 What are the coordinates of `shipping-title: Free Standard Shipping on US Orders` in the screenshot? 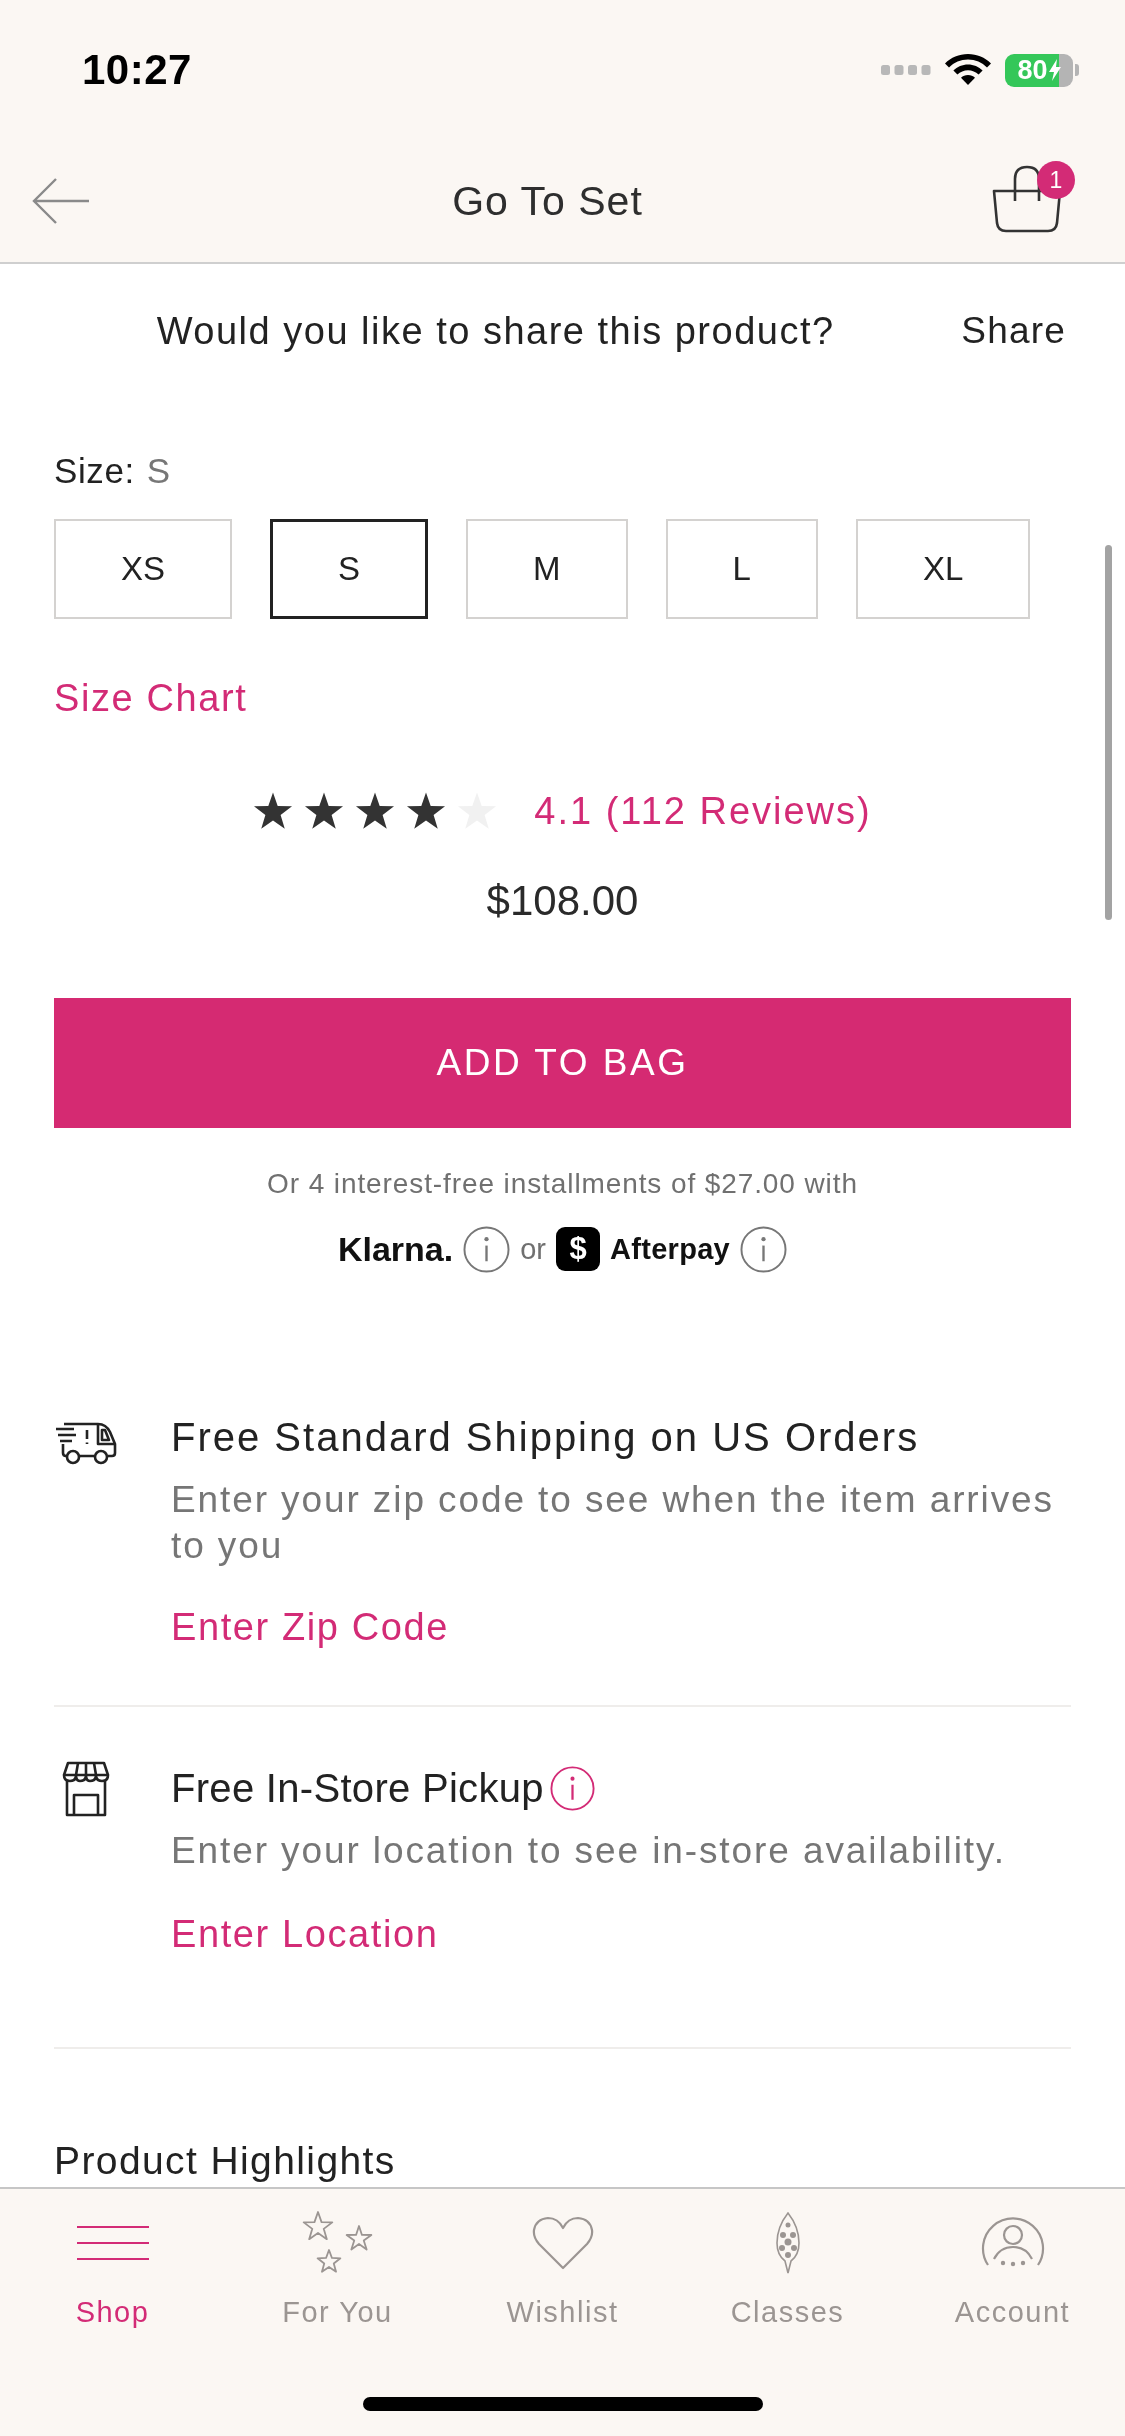 It's located at (545, 1437).